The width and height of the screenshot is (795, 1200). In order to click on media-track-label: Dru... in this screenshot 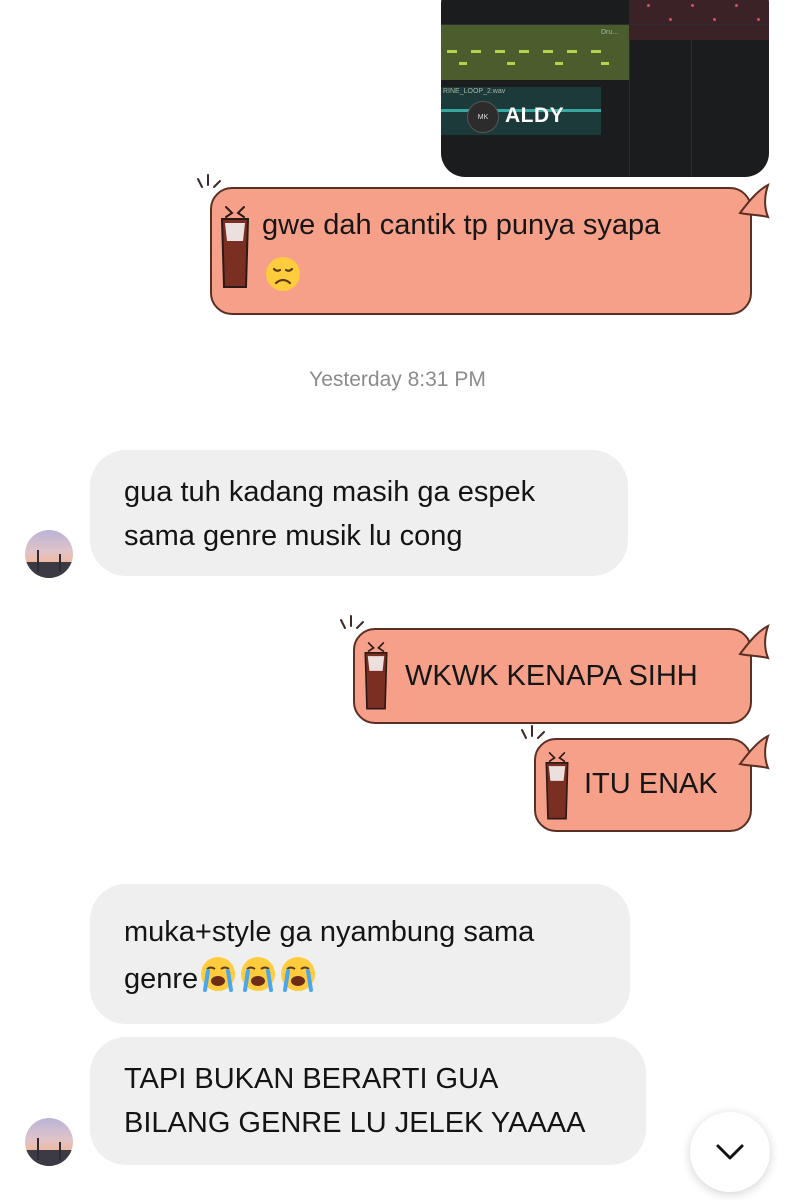, I will do `click(610, 32)`.